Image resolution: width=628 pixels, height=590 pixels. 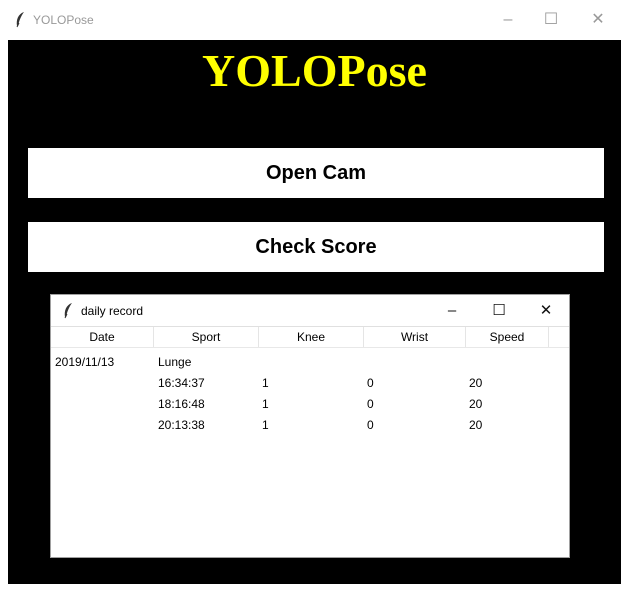 I want to click on window-titlebar: YOLOPose – ☐ ✕, so click(x=314, y=20).